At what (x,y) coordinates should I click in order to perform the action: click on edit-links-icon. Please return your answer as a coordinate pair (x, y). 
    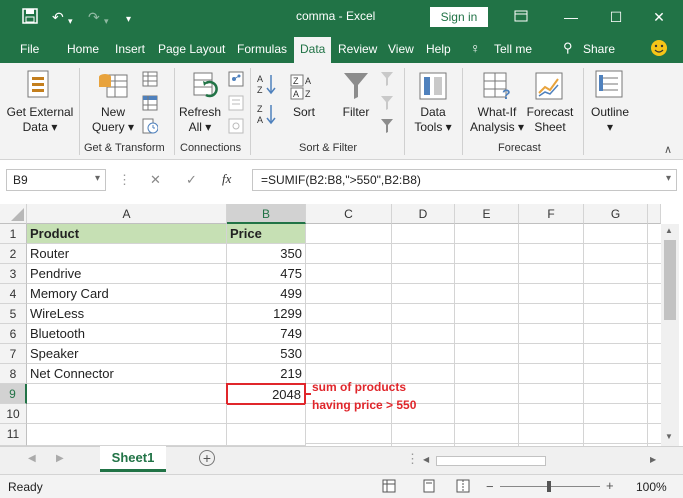
    Looking at the image, I should click on (236, 127).